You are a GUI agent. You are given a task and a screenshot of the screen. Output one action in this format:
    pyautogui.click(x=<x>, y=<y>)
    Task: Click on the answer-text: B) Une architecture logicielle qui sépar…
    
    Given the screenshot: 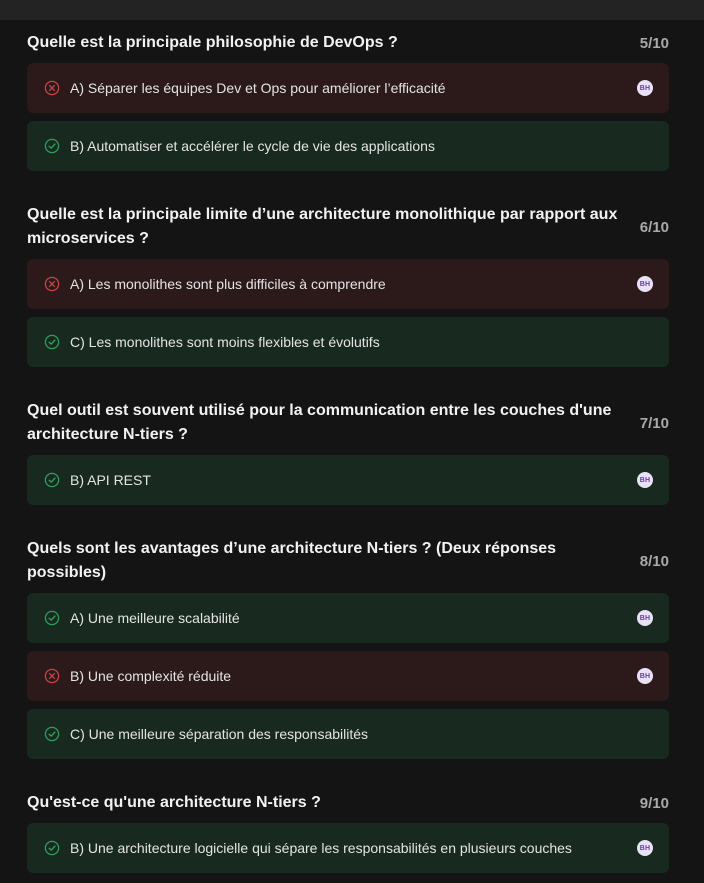 What is the action you would take?
    pyautogui.click(x=321, y=848)
    